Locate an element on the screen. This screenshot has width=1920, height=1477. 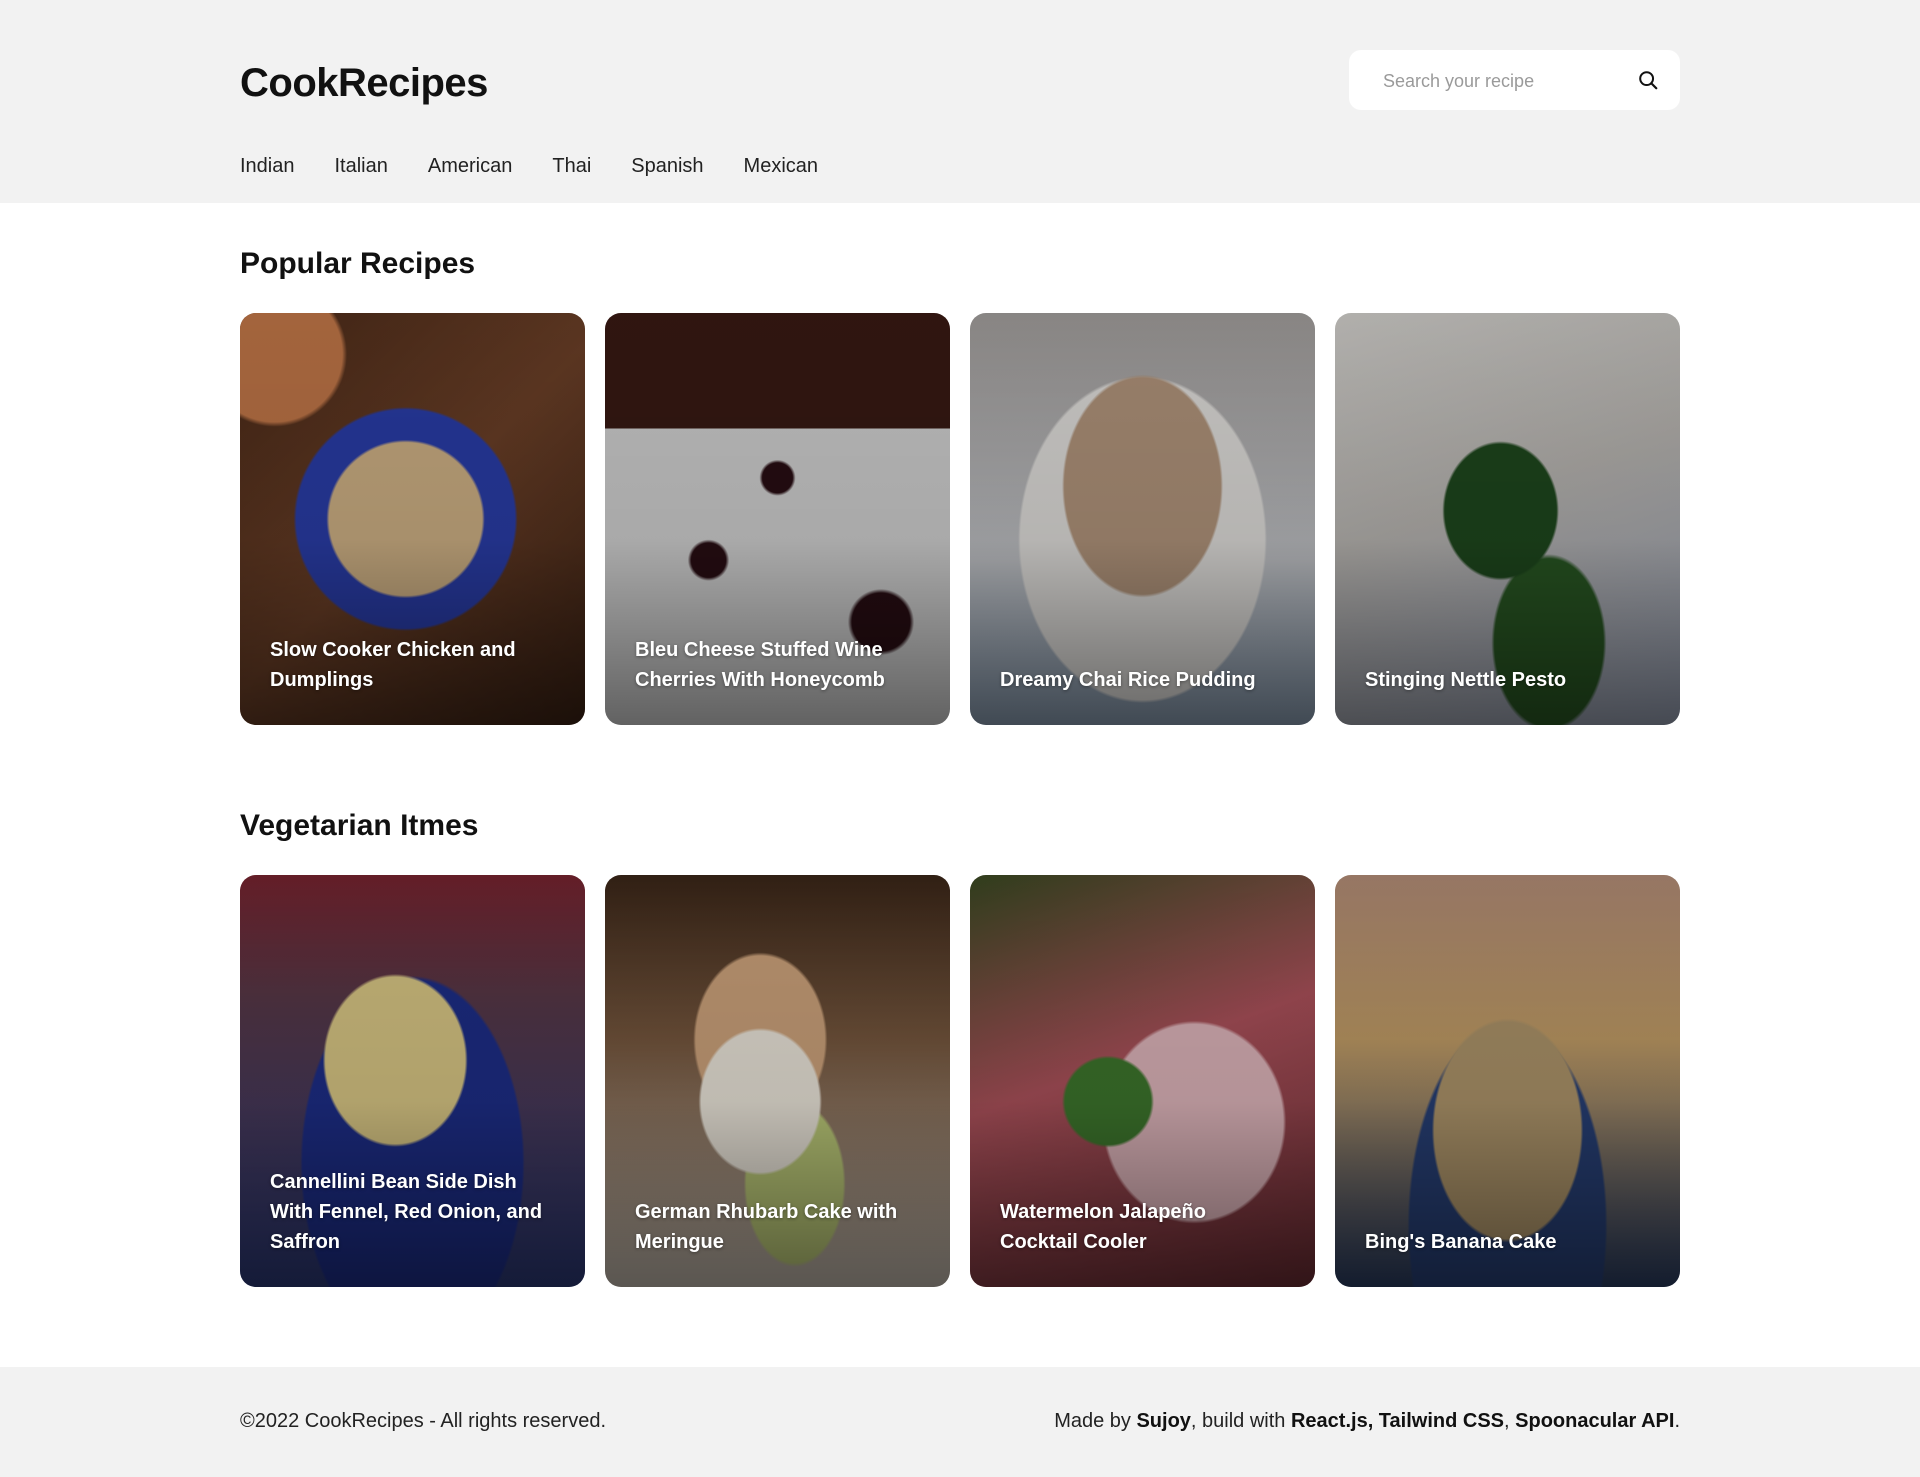
recipe-card: Watermelon Jalapeño Cocktail Cooler is located at coordinates (1142, 1081).